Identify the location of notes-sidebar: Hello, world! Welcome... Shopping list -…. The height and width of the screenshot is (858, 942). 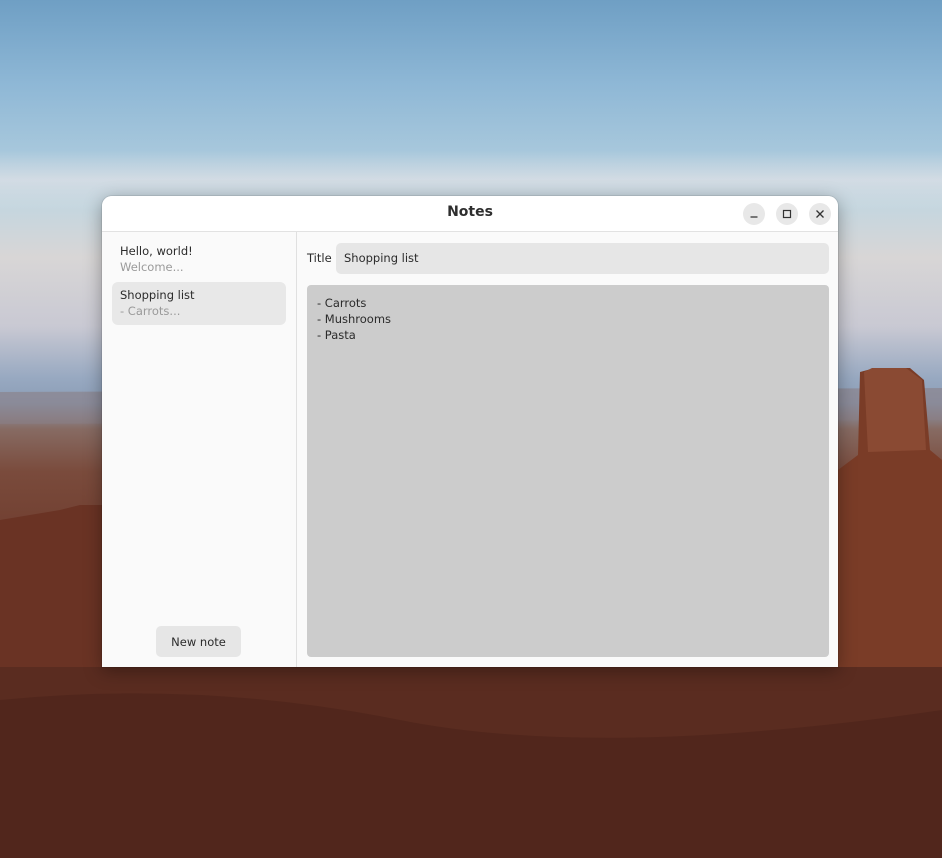
(199, 449).